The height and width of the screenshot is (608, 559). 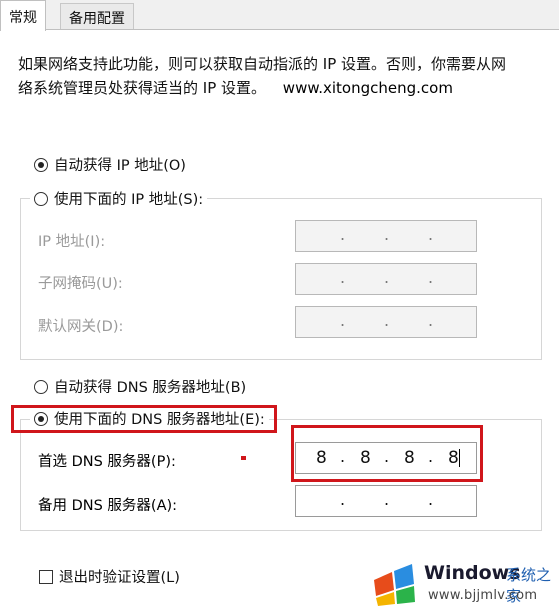 I want to click on description-line-2: 络系统管理员处获得适当的 IP 设置。, so click(x=142, y=88).